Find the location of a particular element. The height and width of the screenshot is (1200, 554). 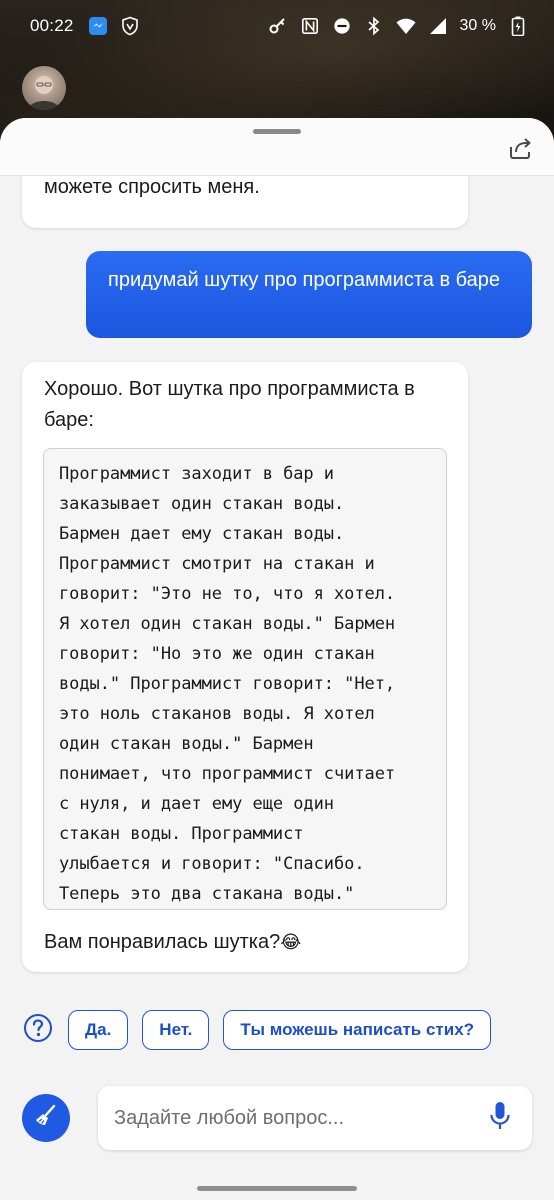

suggestion-chip-poem: Ты можешь написать стих? is located at coordinates (357, 1030).